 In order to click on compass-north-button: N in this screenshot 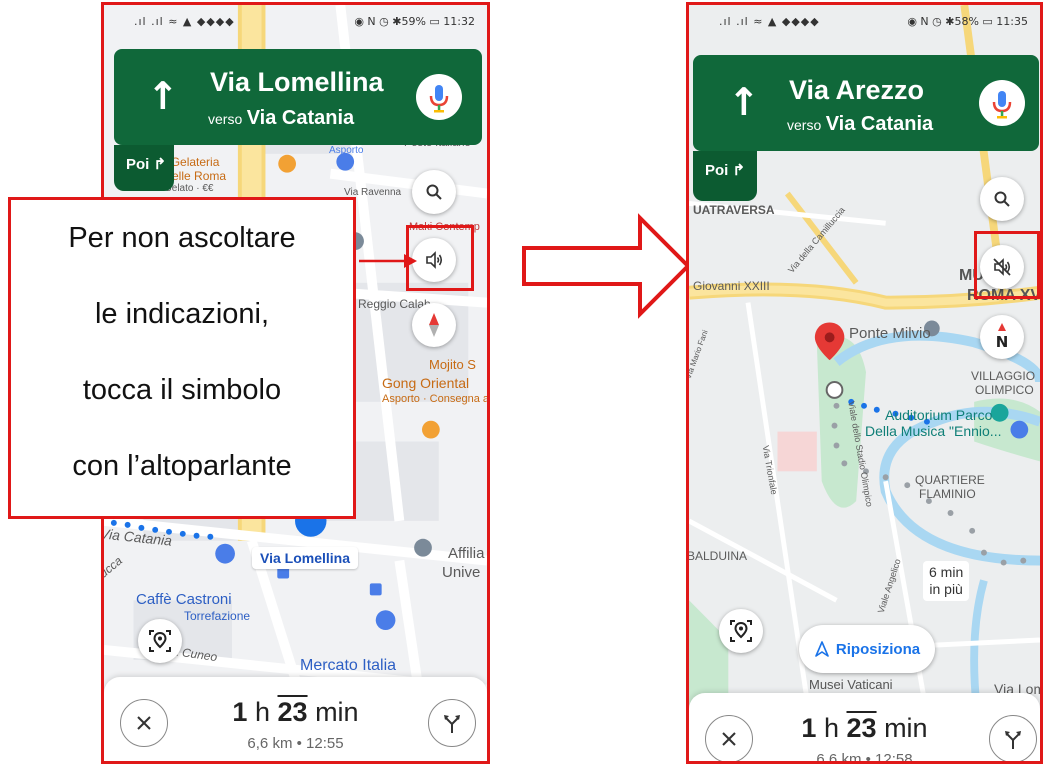, I will do `click(1002, 337)`.